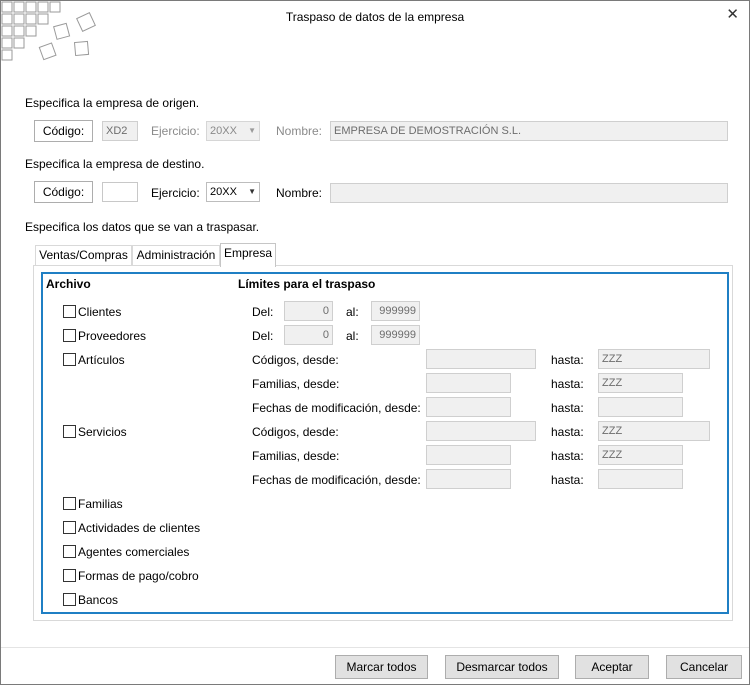  Describe the element at coordinates (375, 647) in the screenshot. I see `footer-separator` at that location.